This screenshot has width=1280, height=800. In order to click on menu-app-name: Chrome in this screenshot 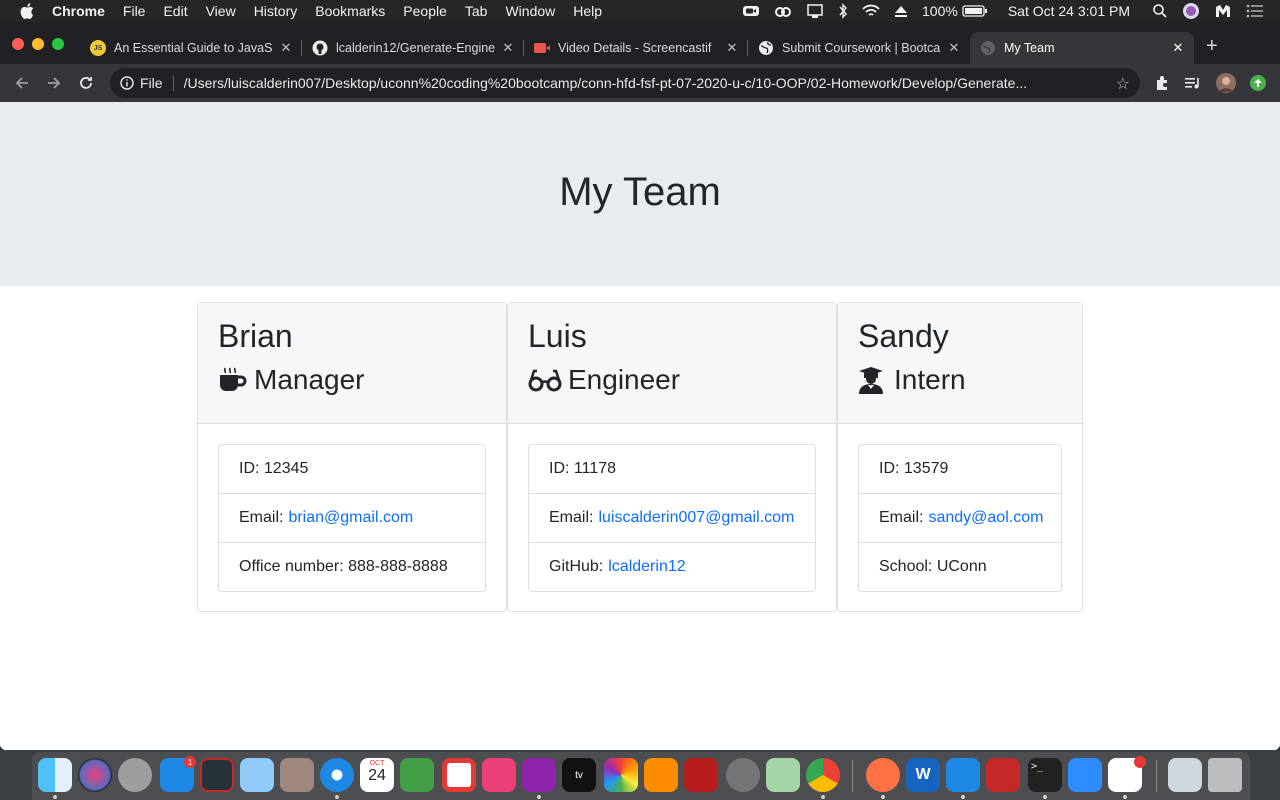, I will do `click(78, 11)`.